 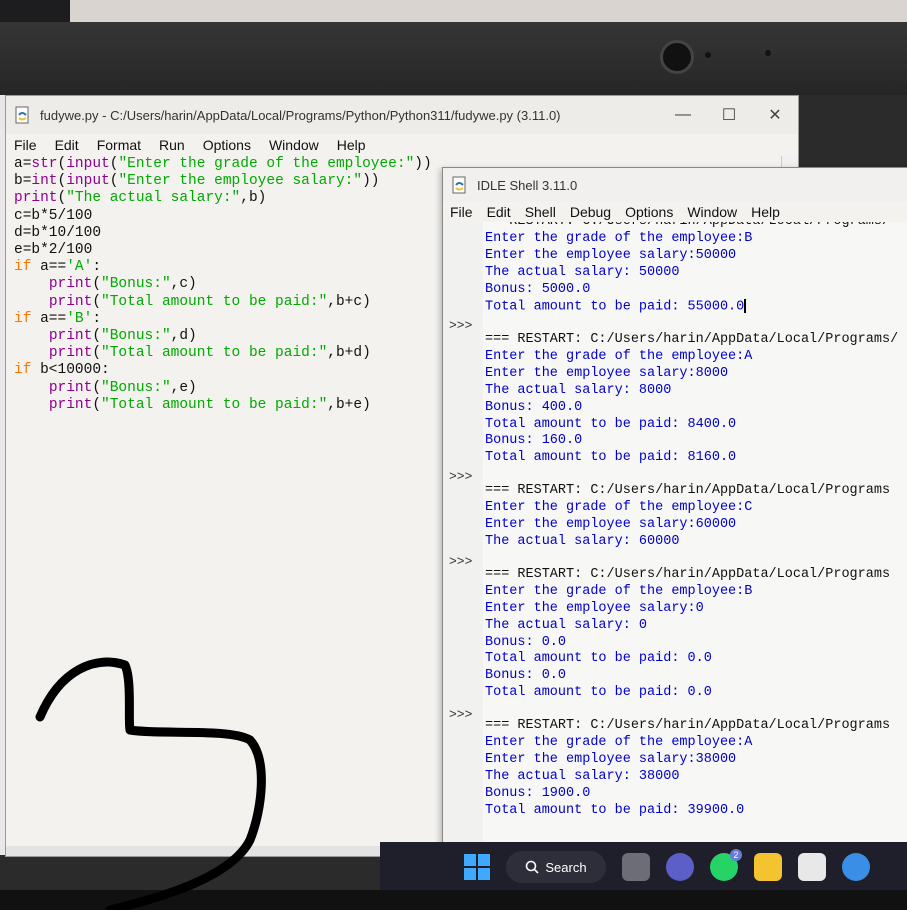 I want to click on shell-title: IDLE Shell 3.11.0, so click(x=527, y=185).